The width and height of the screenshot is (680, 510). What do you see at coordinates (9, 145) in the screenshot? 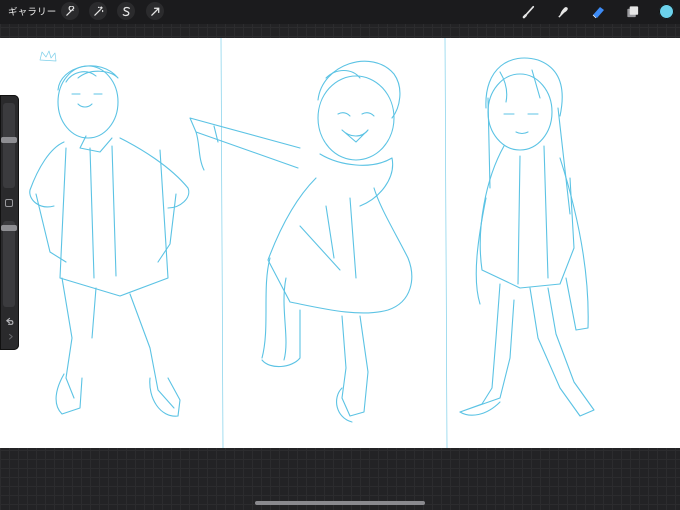
I see `brush-size-slider` at bounding box center [9, 145].